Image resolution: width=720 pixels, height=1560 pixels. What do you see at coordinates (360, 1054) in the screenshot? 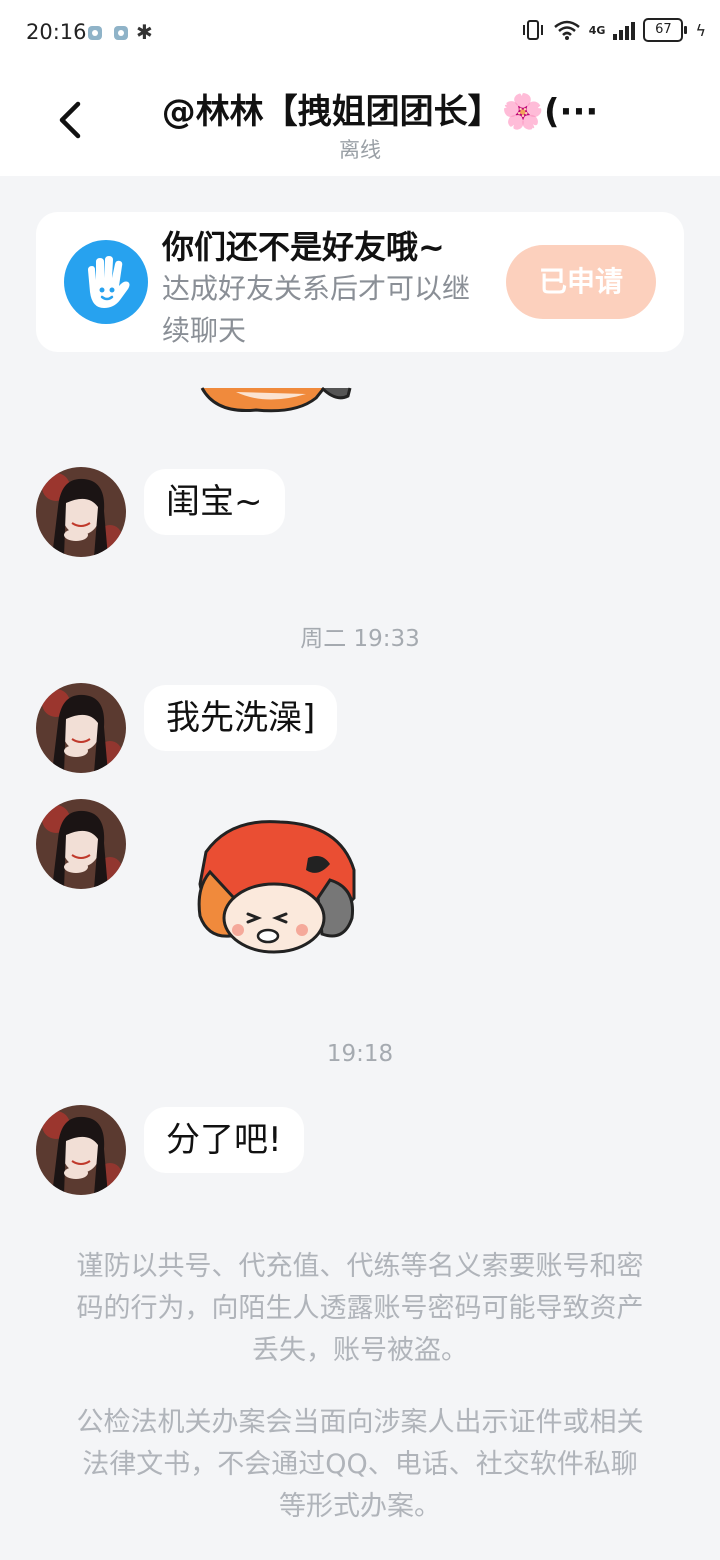
I see `message-timestamp: 19:18` at bounding box center [360, 1054].